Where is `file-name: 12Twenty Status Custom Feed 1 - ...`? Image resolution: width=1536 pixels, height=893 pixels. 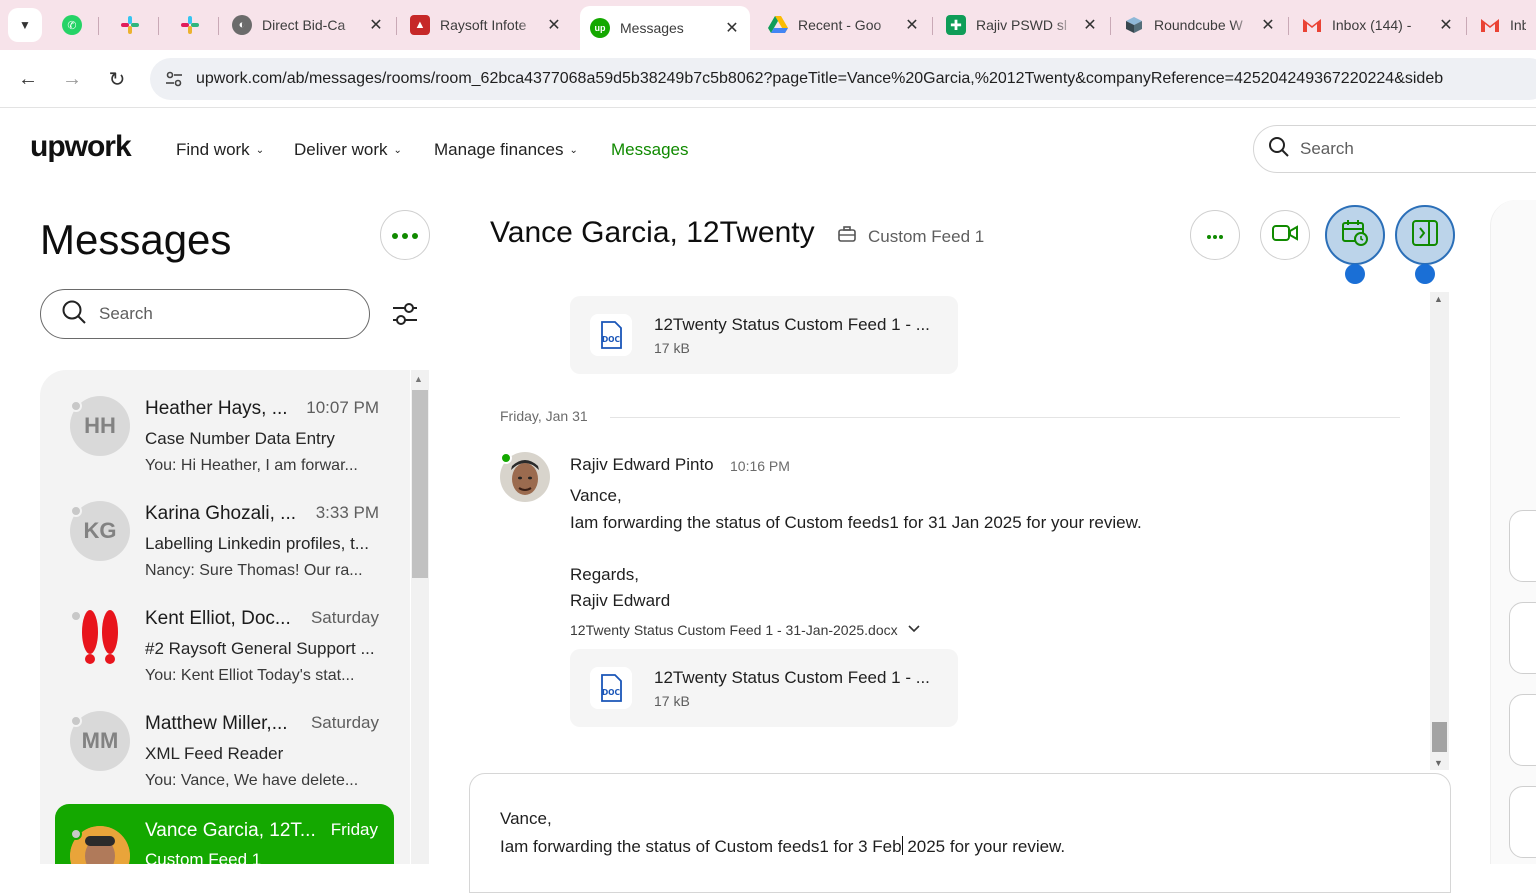
file-name: 12Twenty Status Custom Feed 1 - ... is located at coordinates (792, 324).